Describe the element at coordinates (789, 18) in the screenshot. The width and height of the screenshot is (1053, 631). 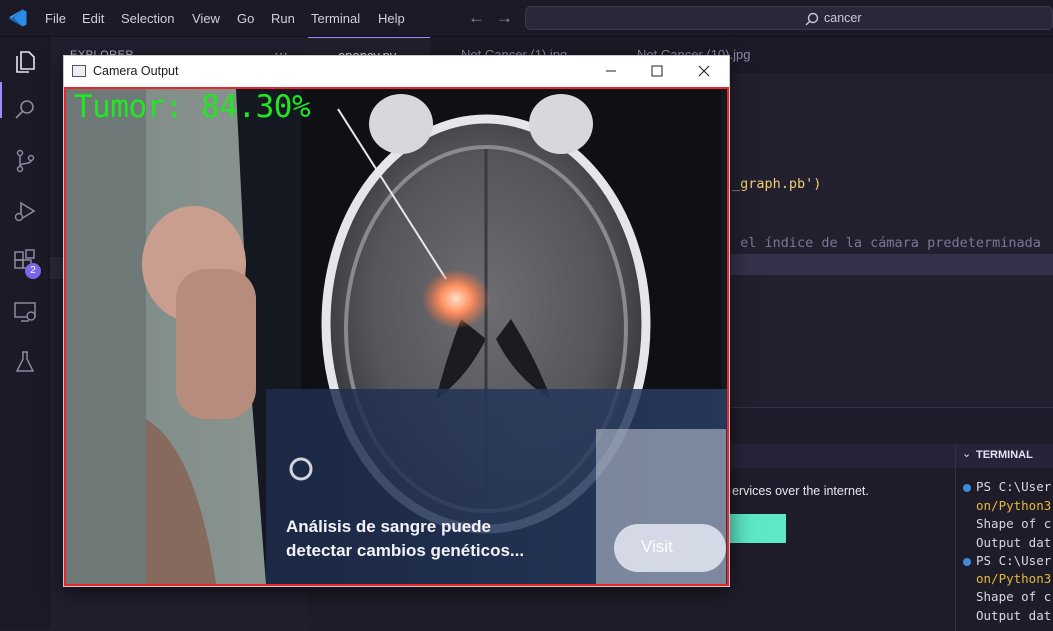
I see `command-center-search: cancer` at that location.